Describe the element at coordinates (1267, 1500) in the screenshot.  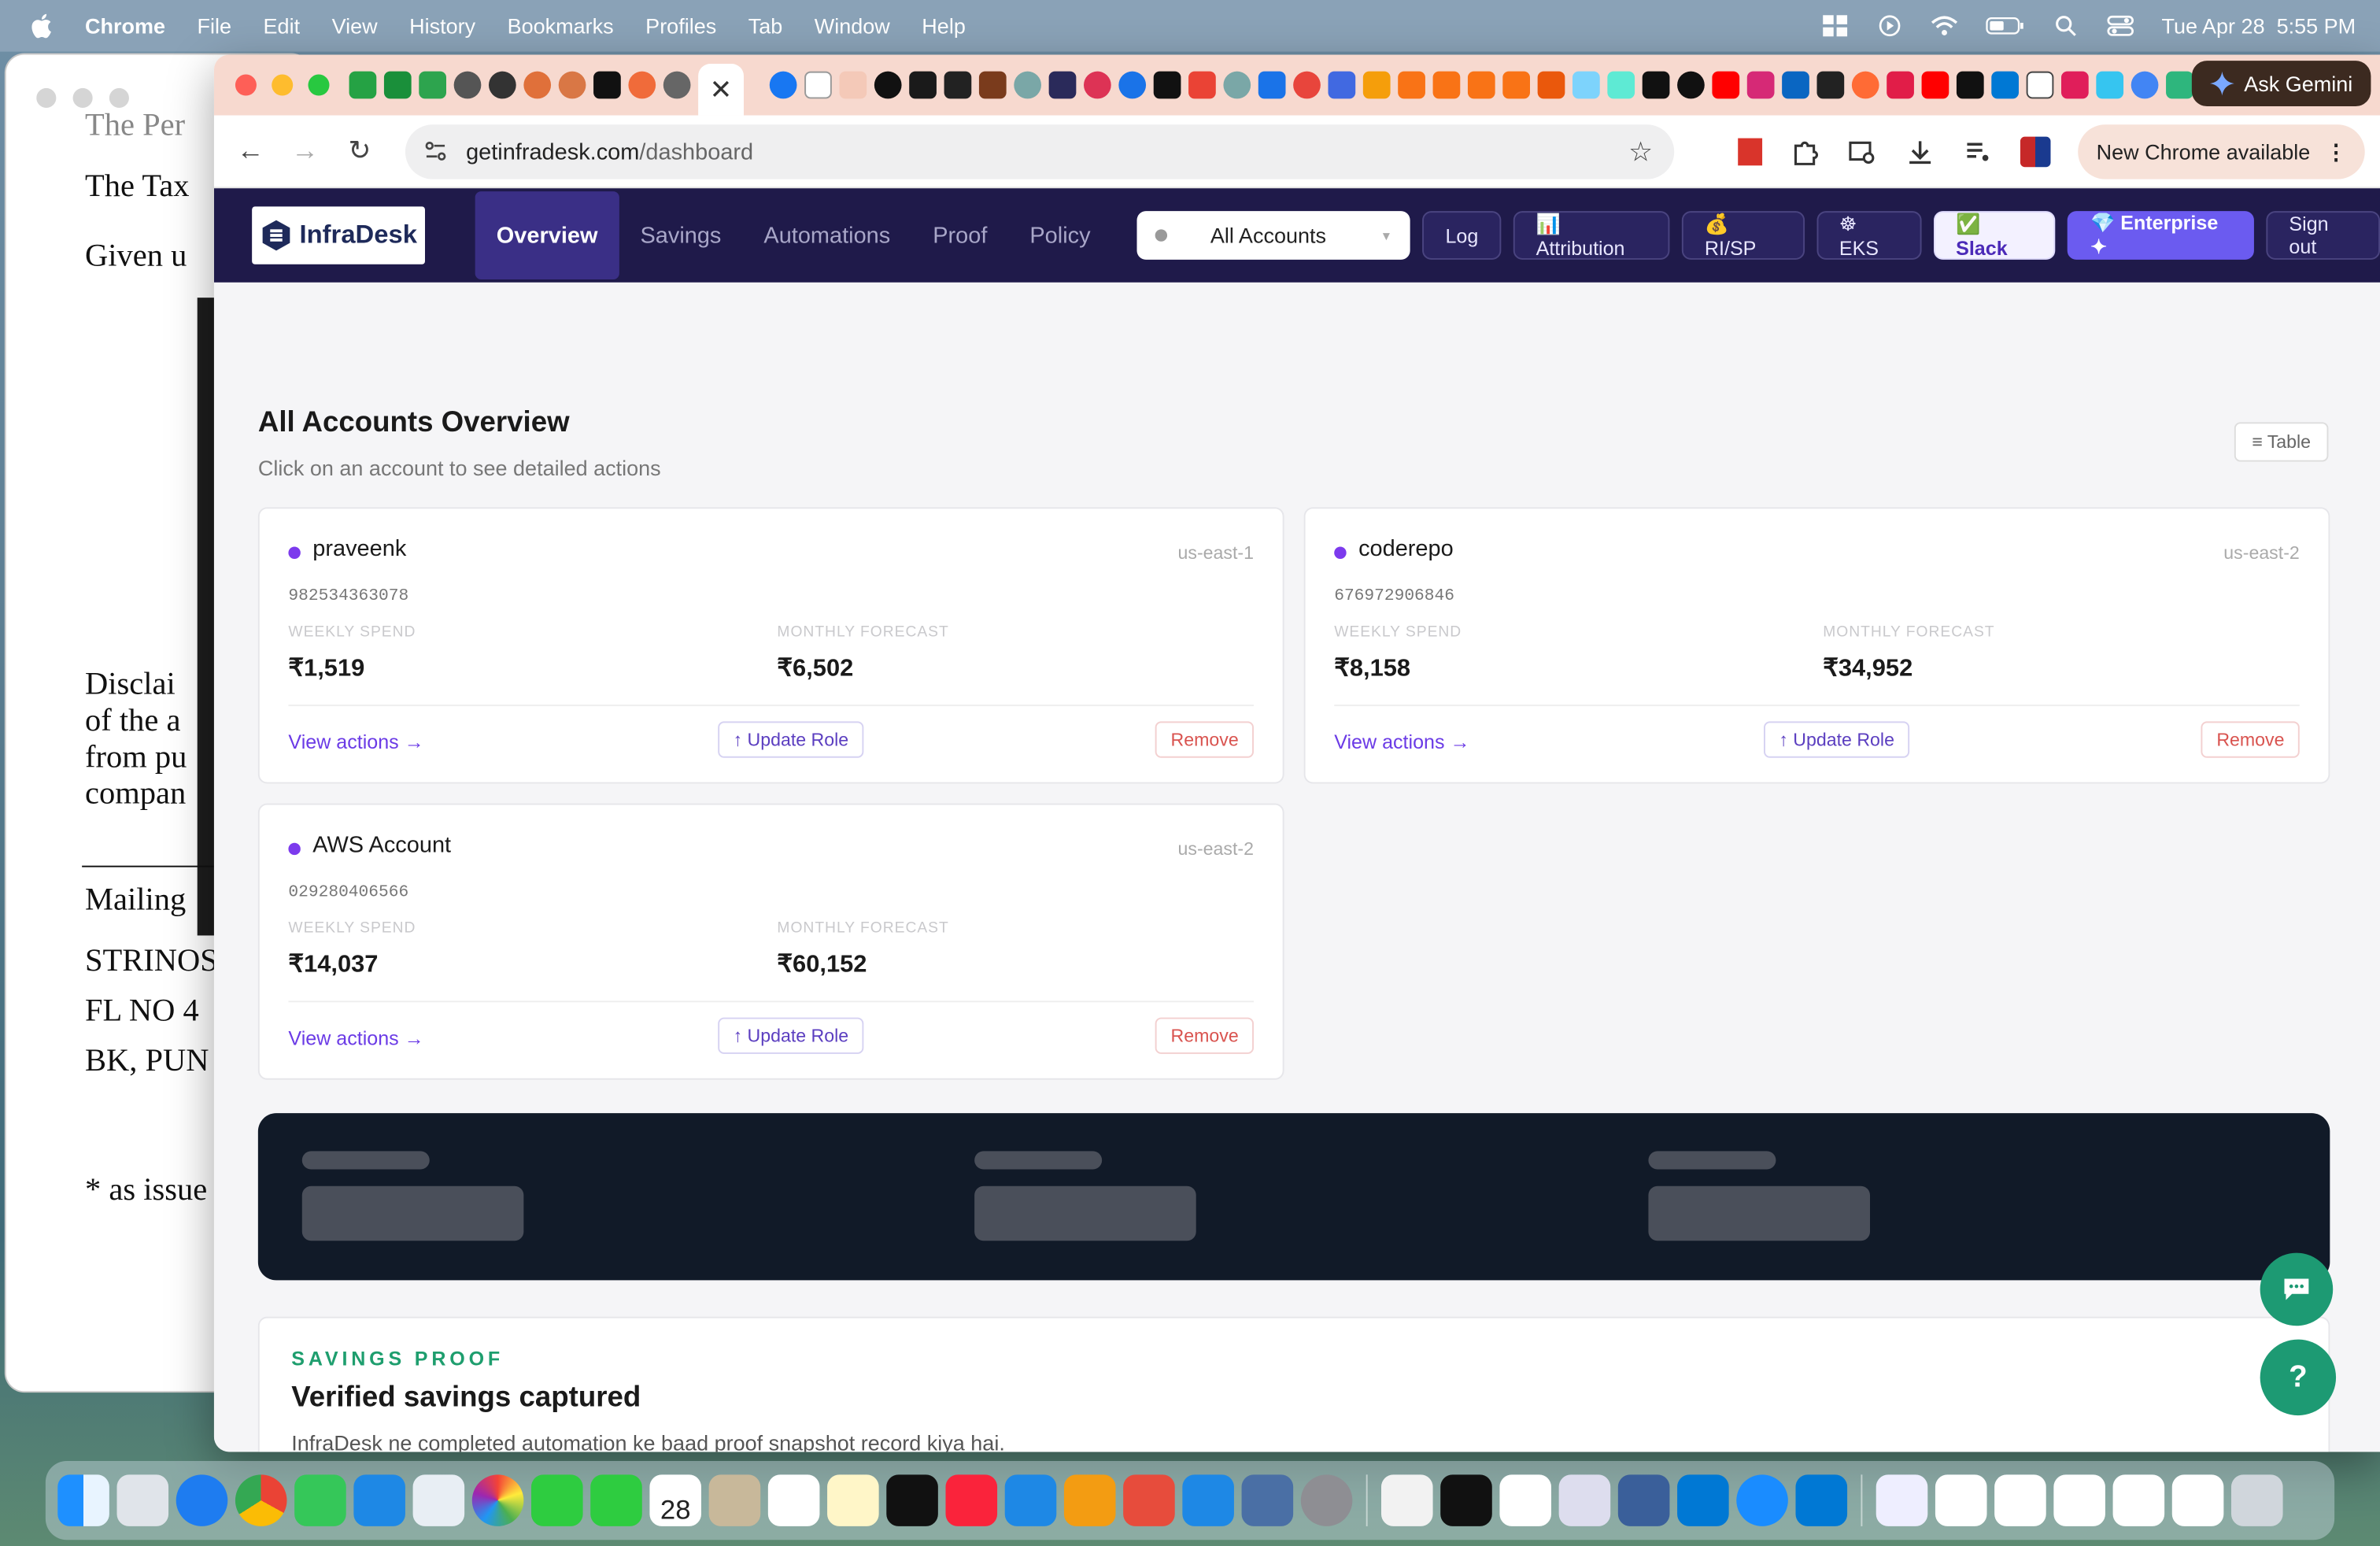
I see `iphone-mirroring-icon` at that location.